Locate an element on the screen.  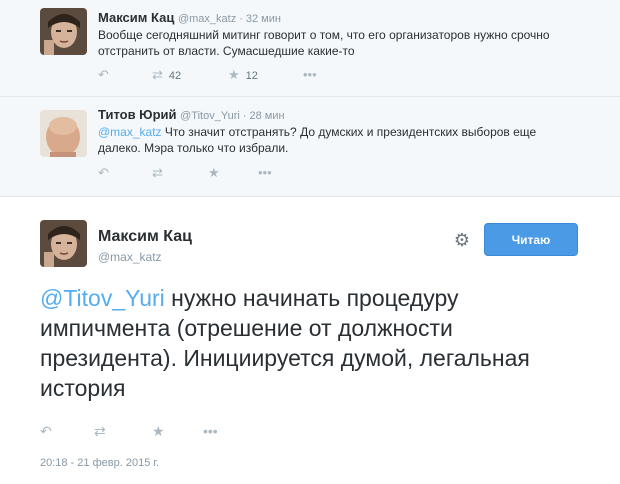
gear-icon: ⚙ is located at coordinates (462, 240).